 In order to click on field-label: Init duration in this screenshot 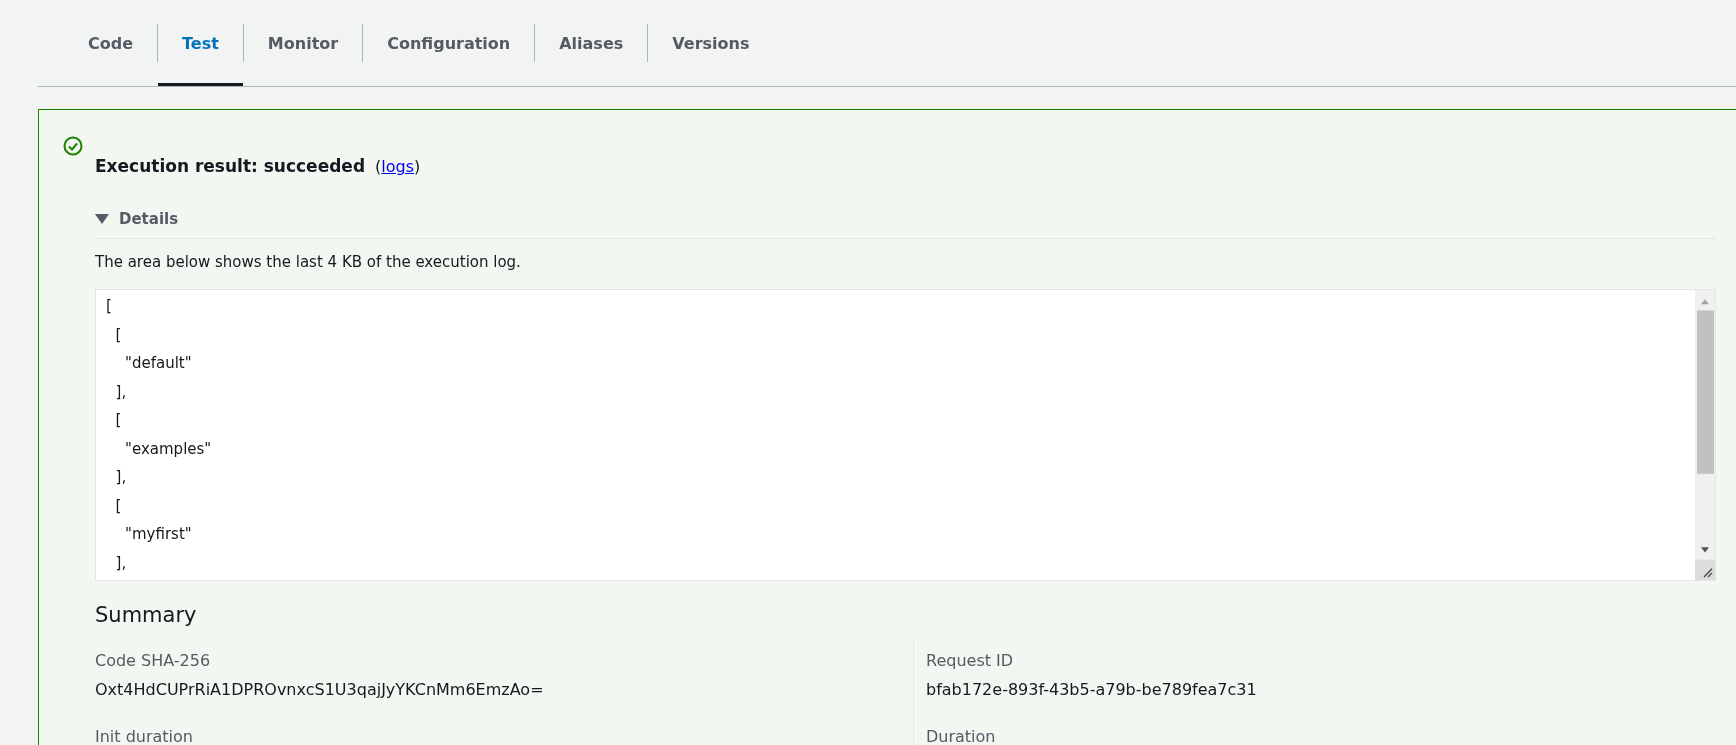, I will do `click(144, 736)`.